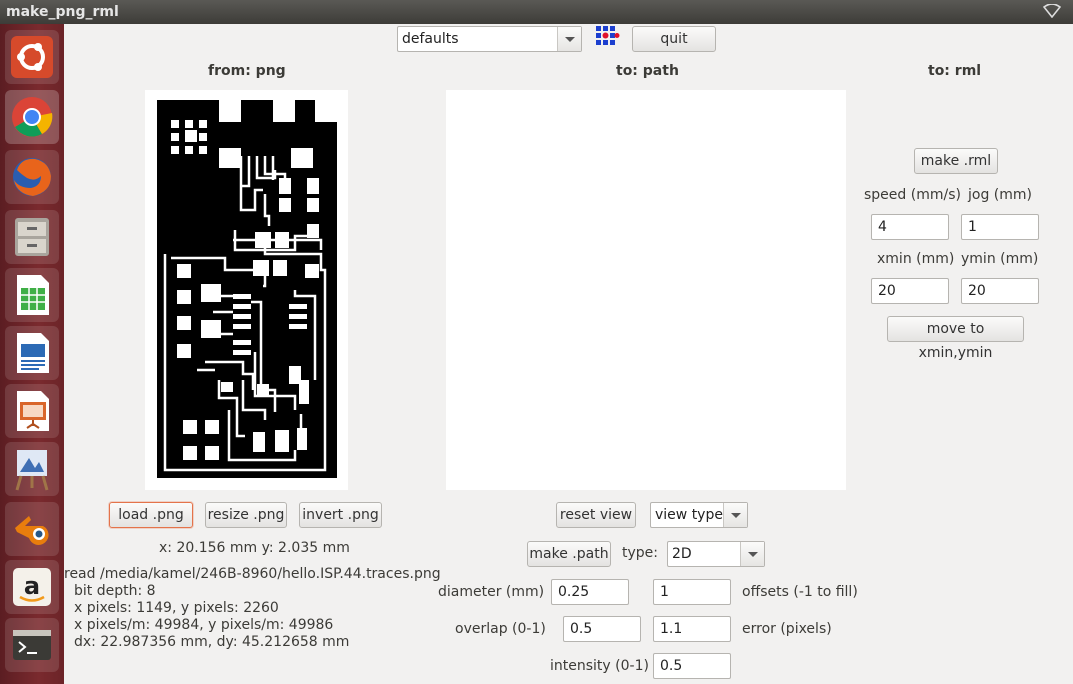  What do you see at coordinates (910, 227) in the screenshot?
I see `speed-input: 4` at bounding box center [910, 227].